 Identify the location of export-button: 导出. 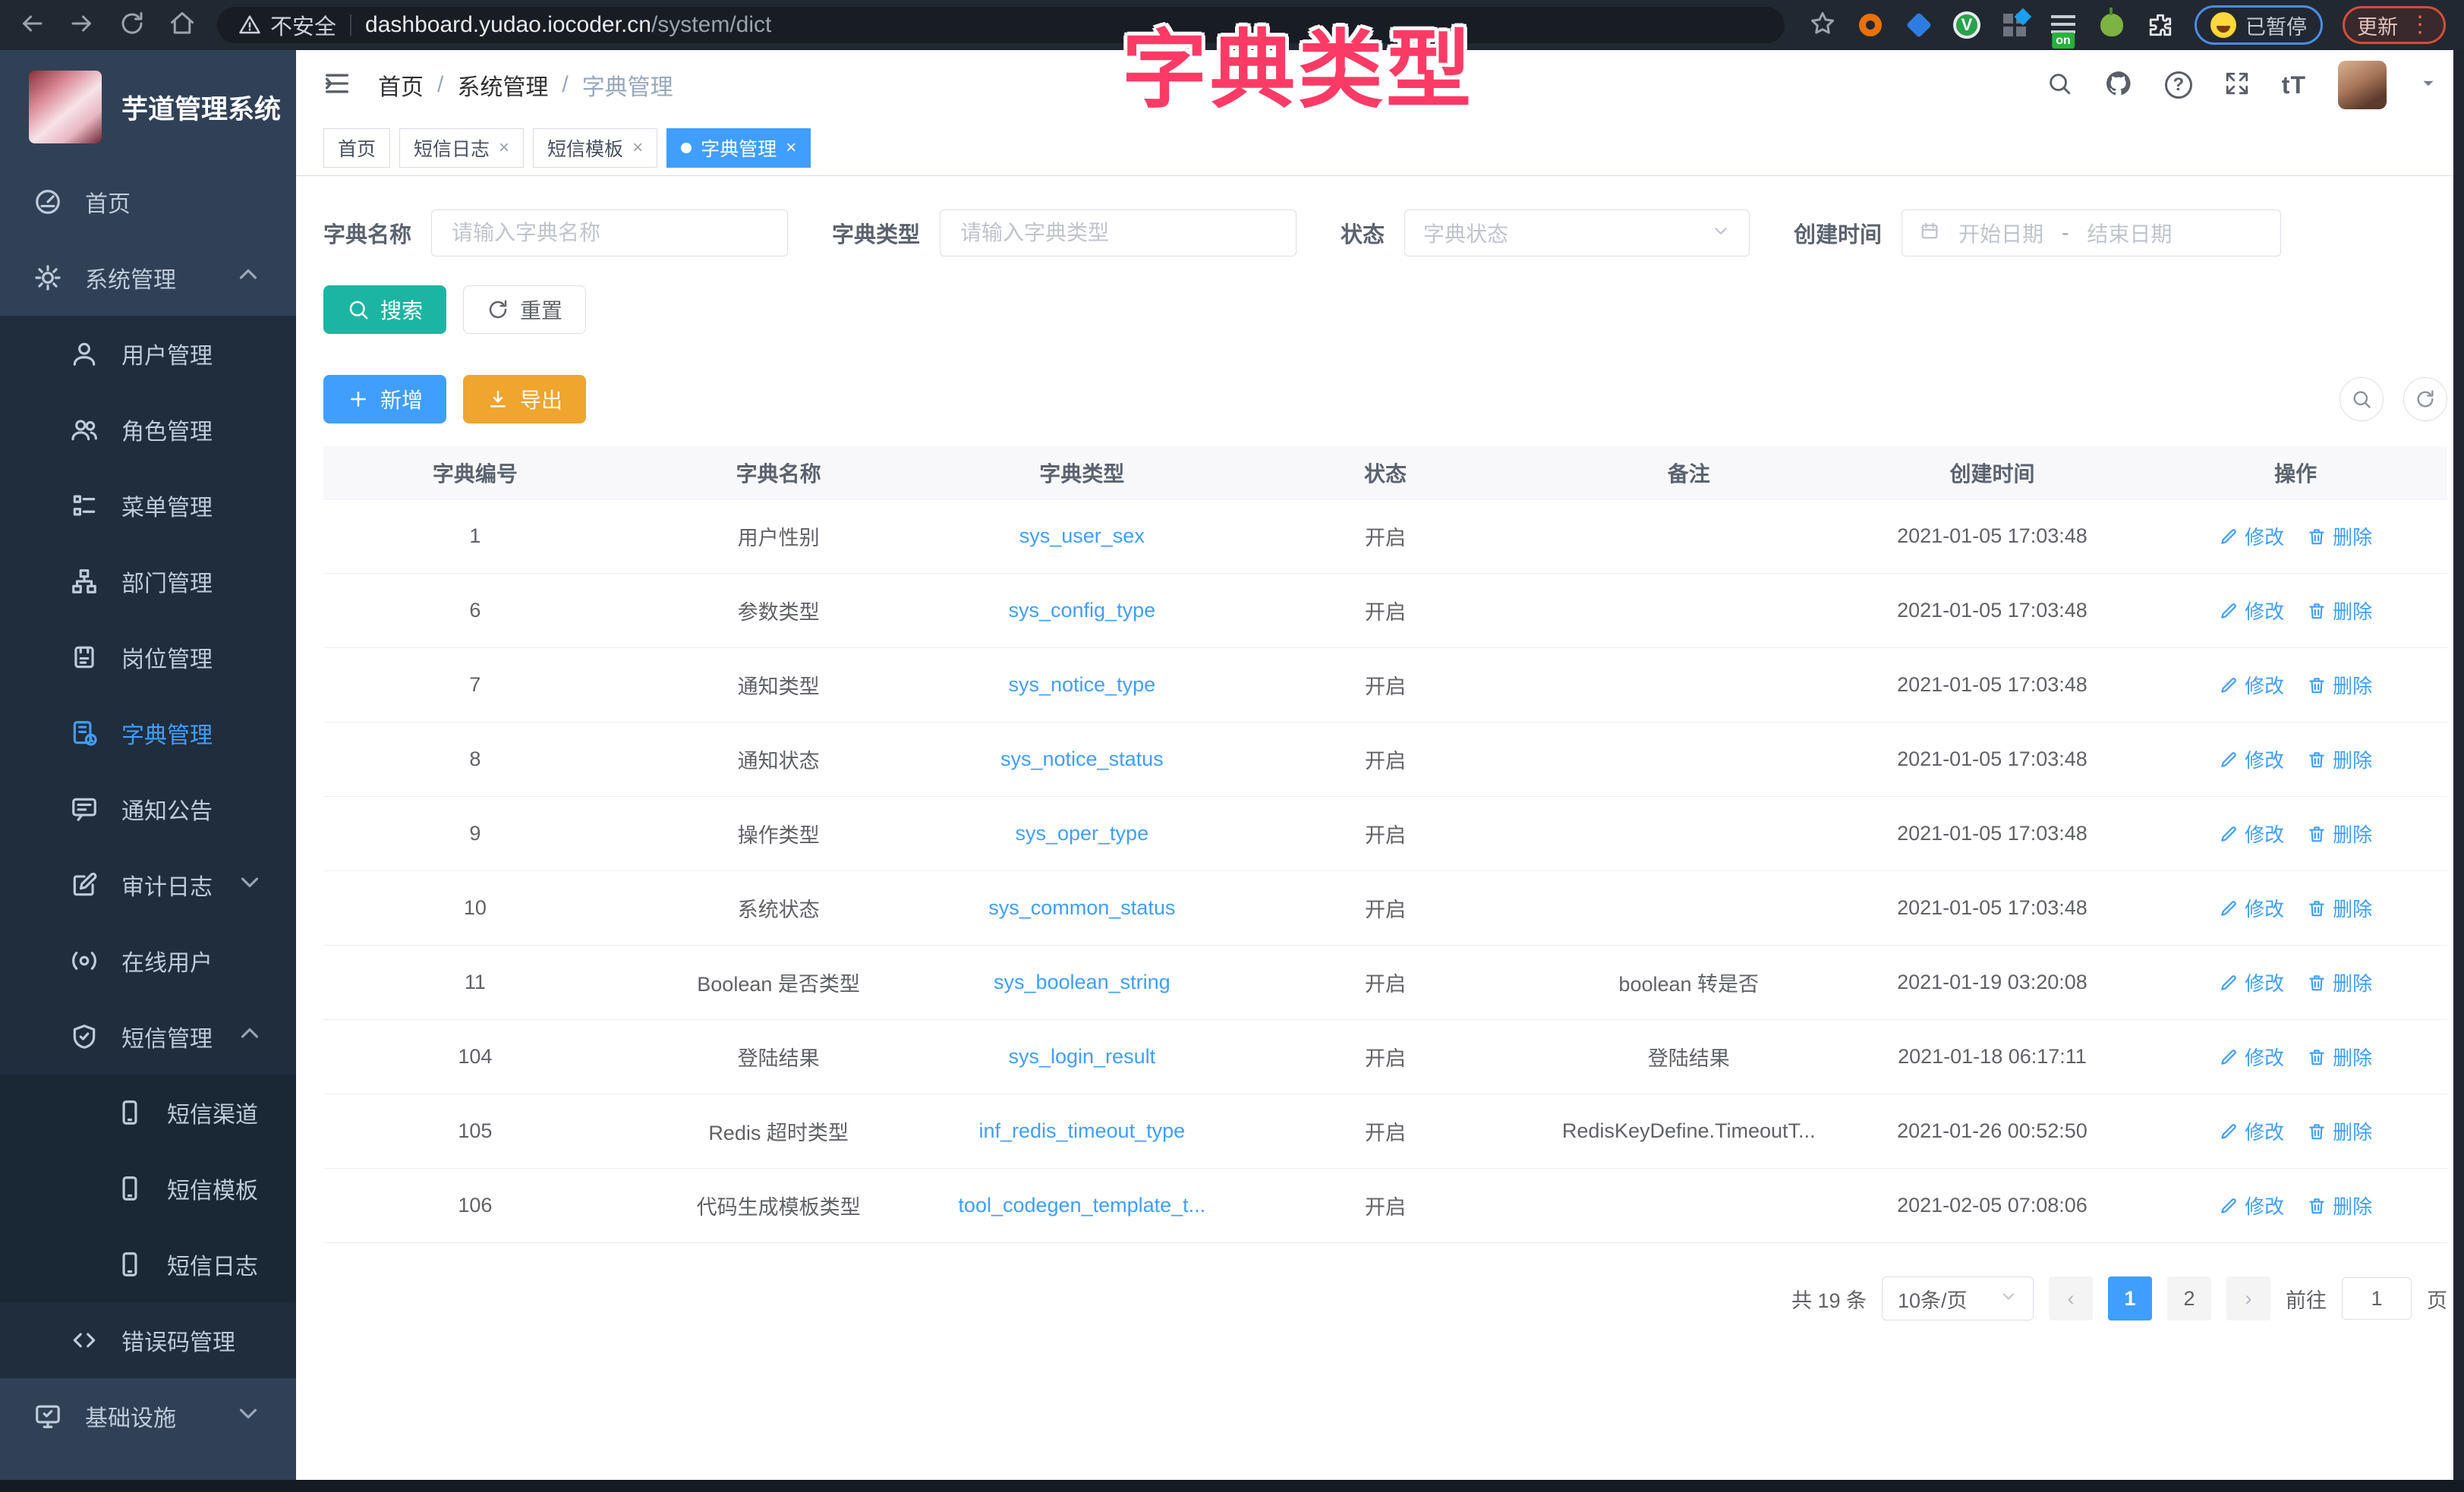
(525, 399).